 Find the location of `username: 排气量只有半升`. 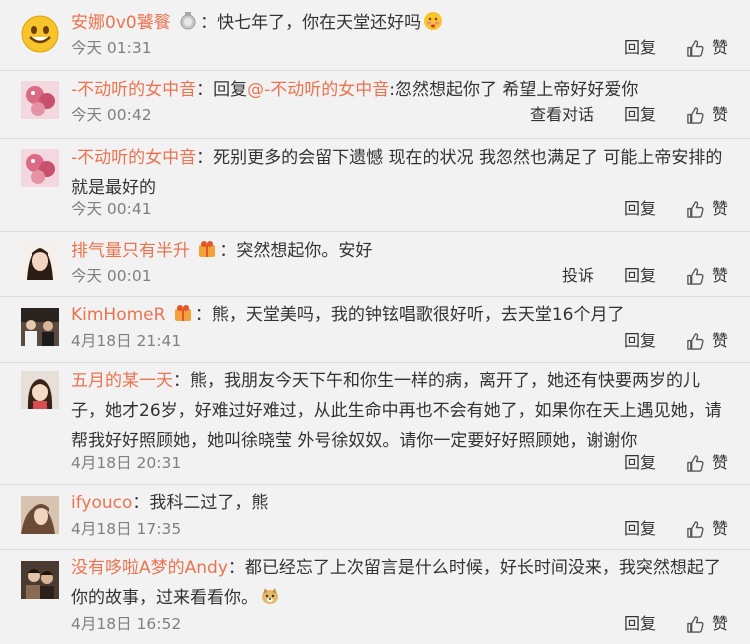

username: 排气量只有半升 is located at coordinates (130, 251).